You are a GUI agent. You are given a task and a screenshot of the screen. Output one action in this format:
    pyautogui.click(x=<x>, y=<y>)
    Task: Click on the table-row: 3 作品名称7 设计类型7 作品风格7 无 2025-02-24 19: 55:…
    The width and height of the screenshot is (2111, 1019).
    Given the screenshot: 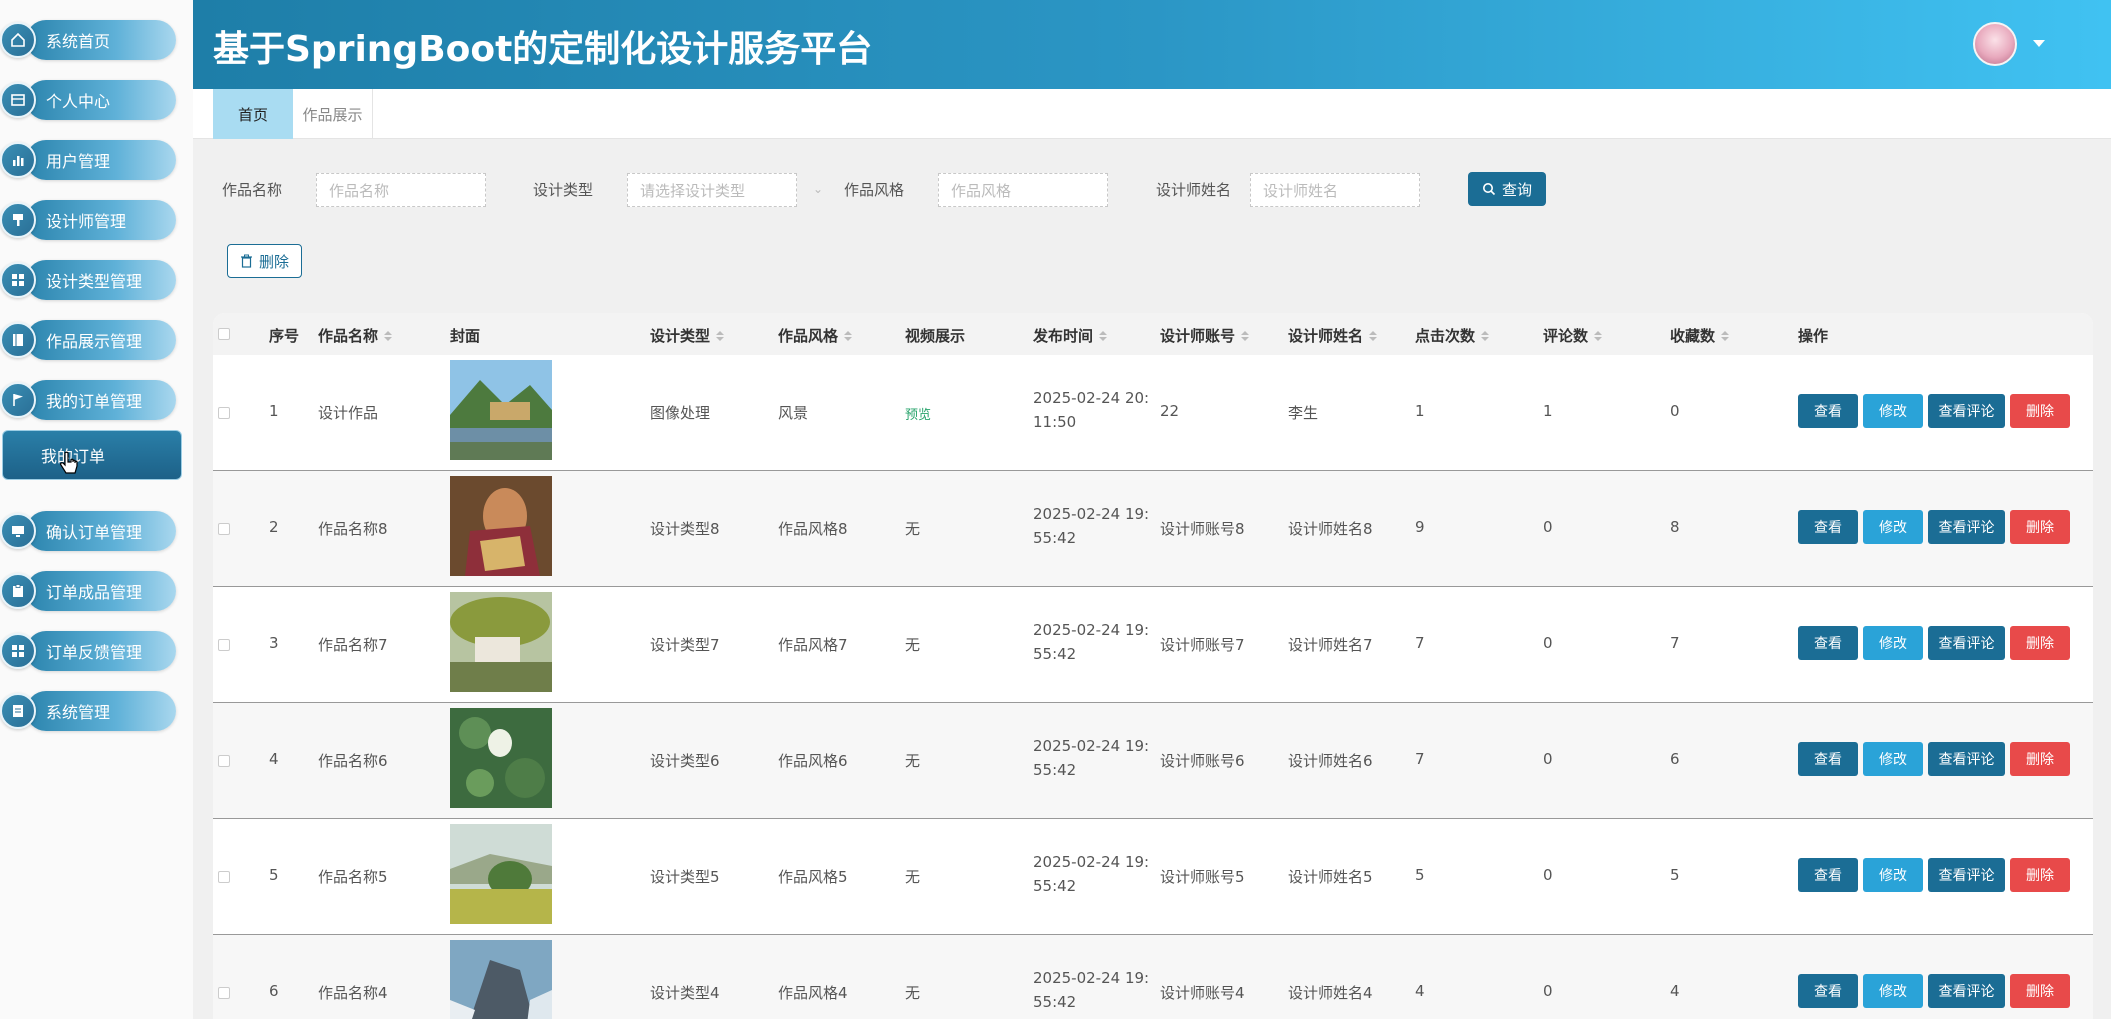 What is the action you would take?
    pyautogui.click(x=1153, y=645)
    